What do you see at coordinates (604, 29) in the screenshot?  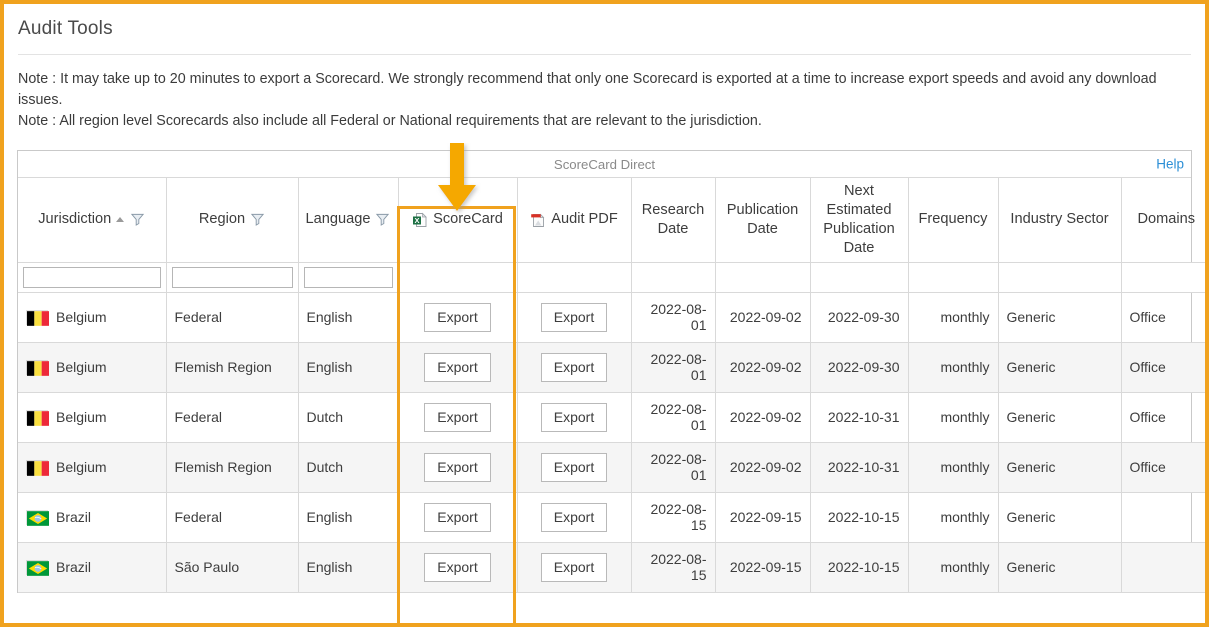 I see `page-header: Audit Tools` at bounding box center [604, 29].